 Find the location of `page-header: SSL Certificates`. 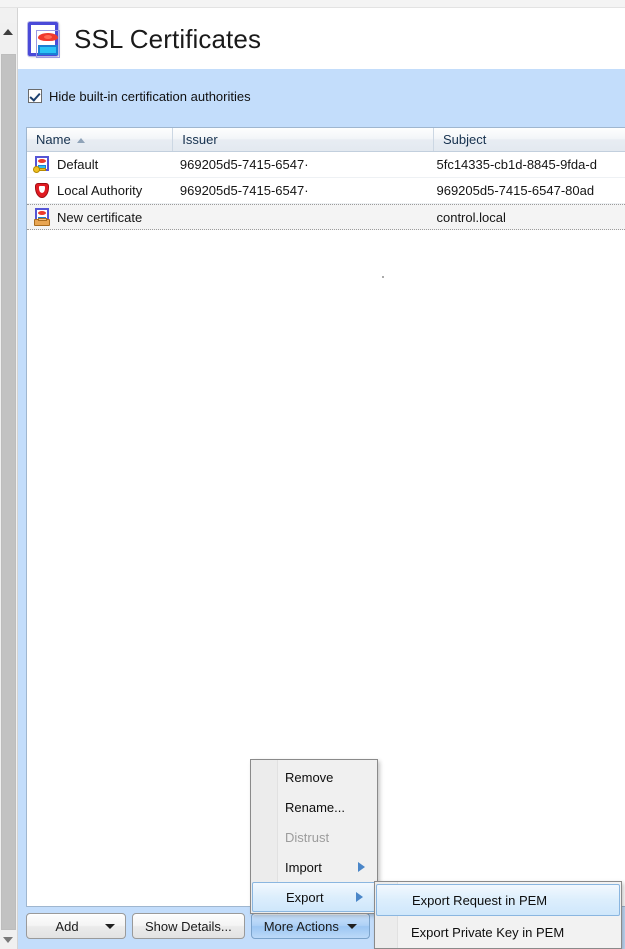

page-header: SSL Certificates is located at coordinates (321, 39).